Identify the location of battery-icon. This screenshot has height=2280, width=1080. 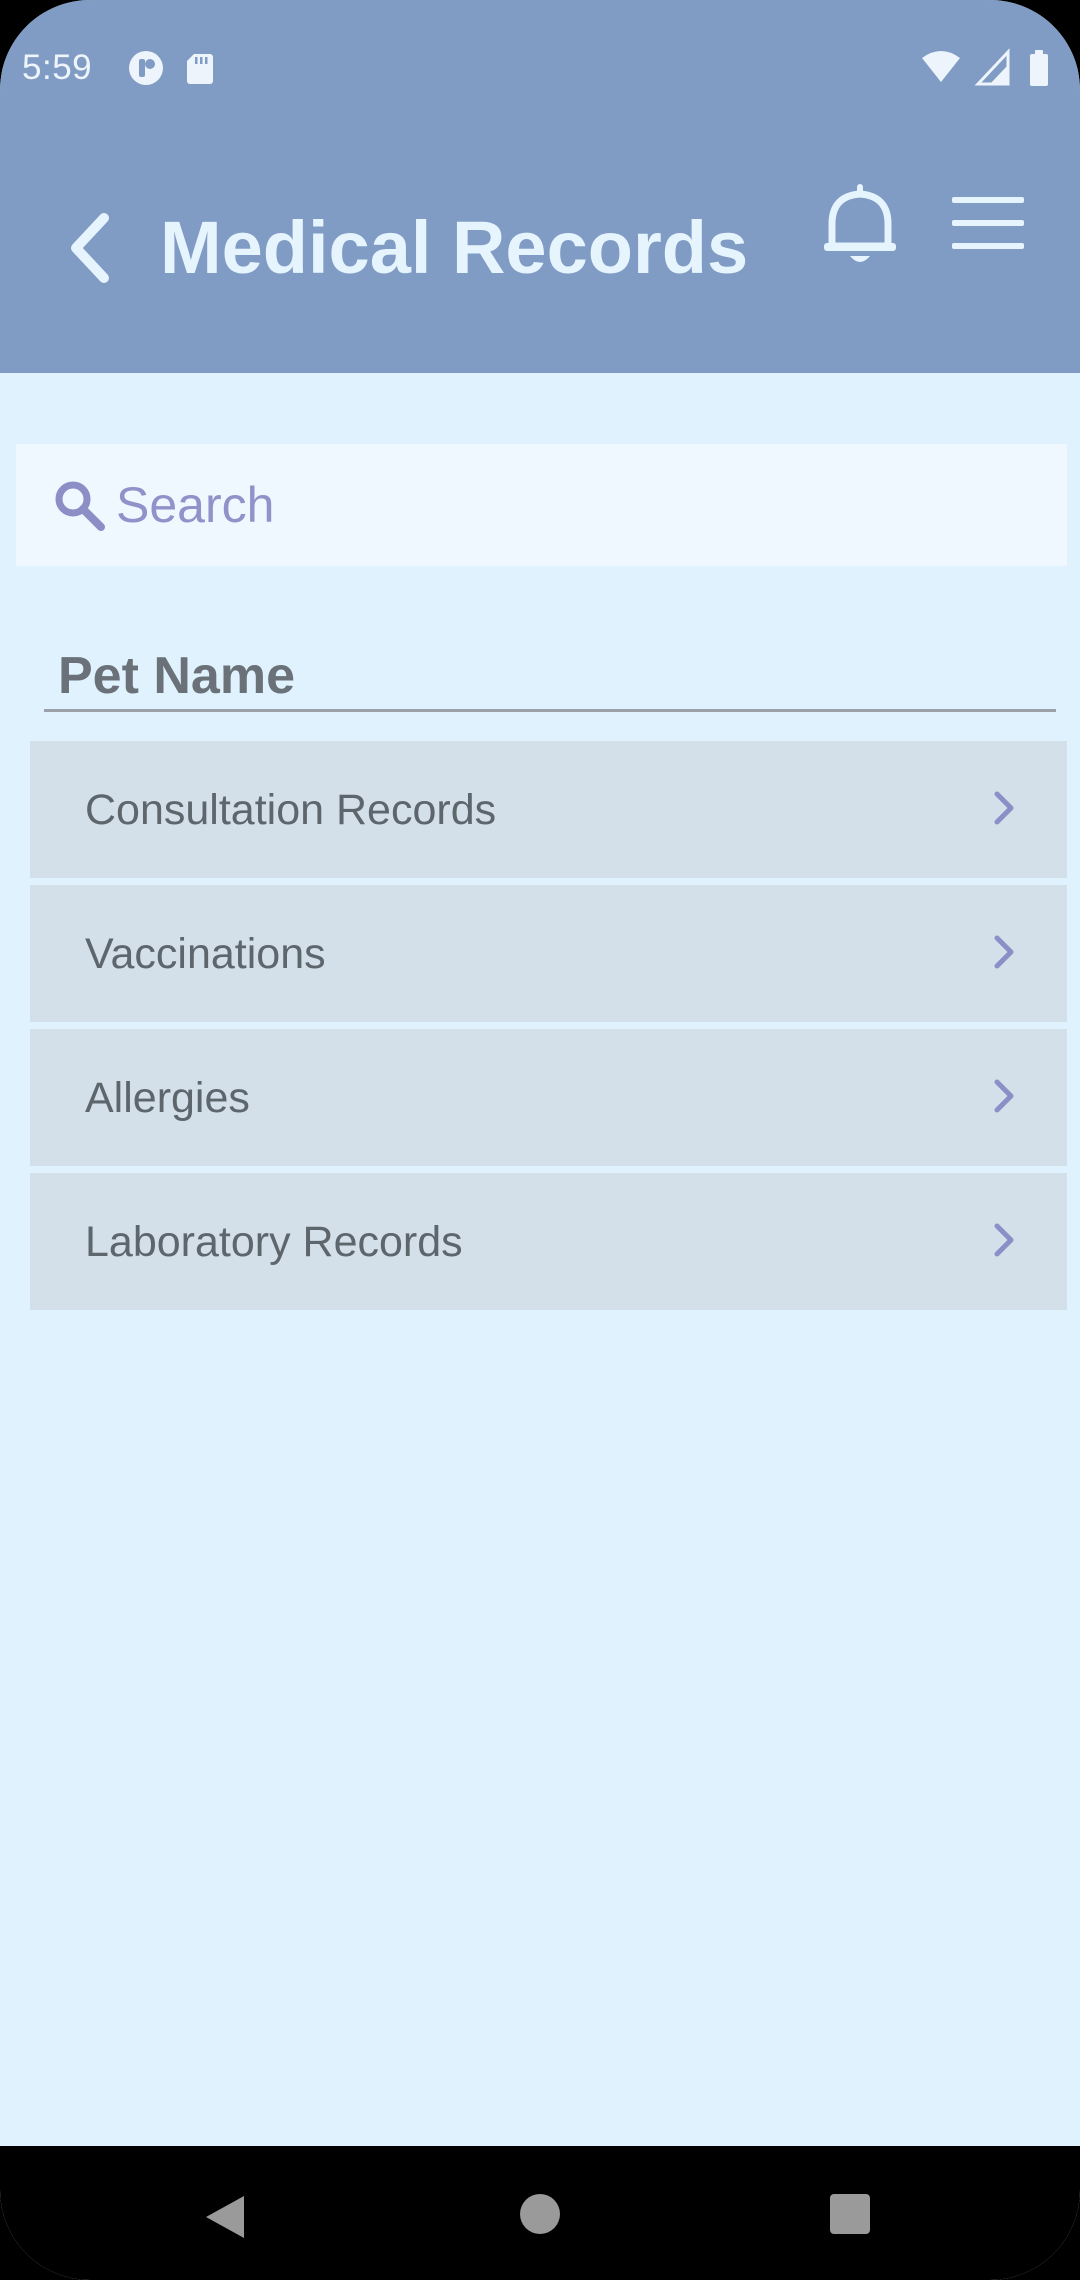
(1039, 68).